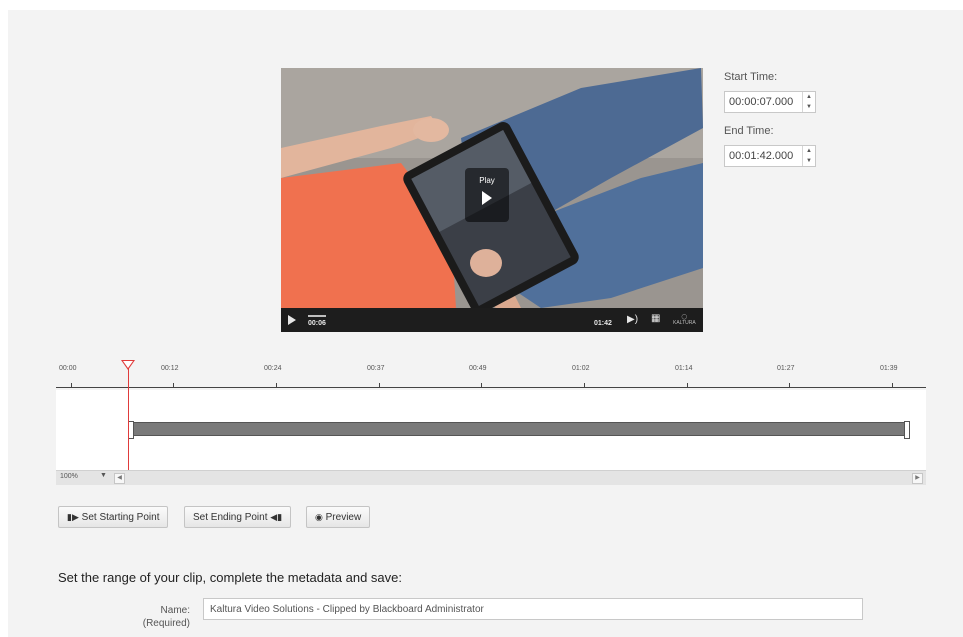 The height and width of the screenshot is (637, 963). I want to click on tick-label: 01:27, so click(786, 368).